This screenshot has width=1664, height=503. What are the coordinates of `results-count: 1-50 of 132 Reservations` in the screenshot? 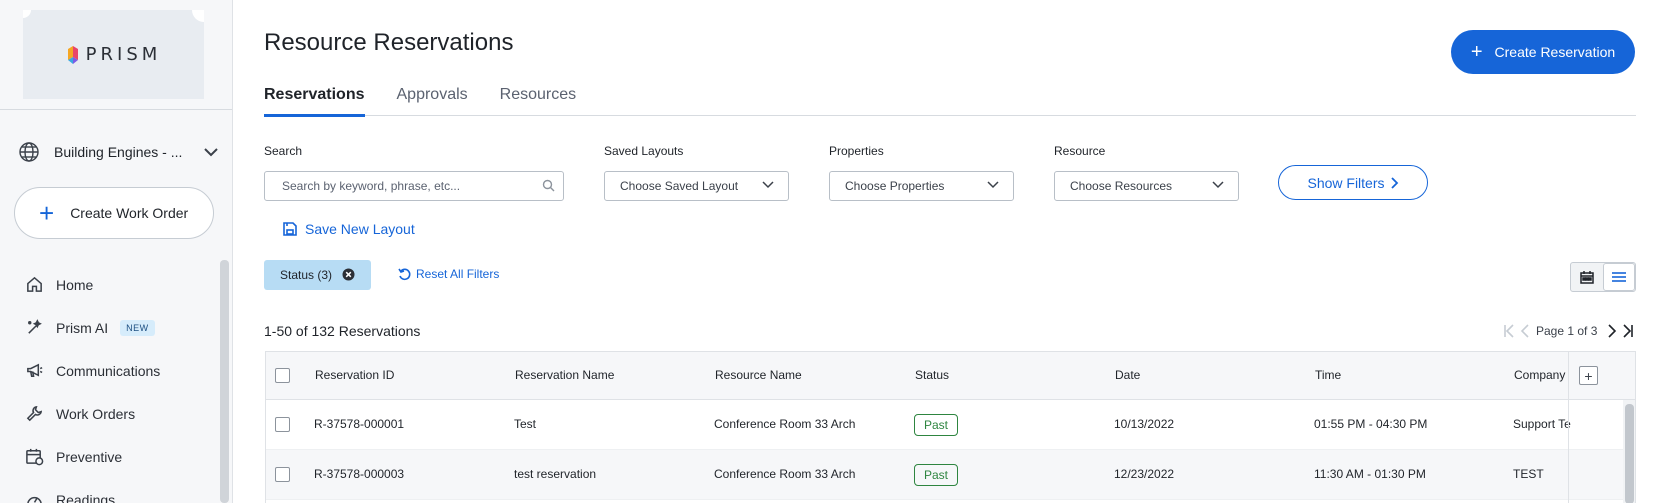 It's located at (342, 331).